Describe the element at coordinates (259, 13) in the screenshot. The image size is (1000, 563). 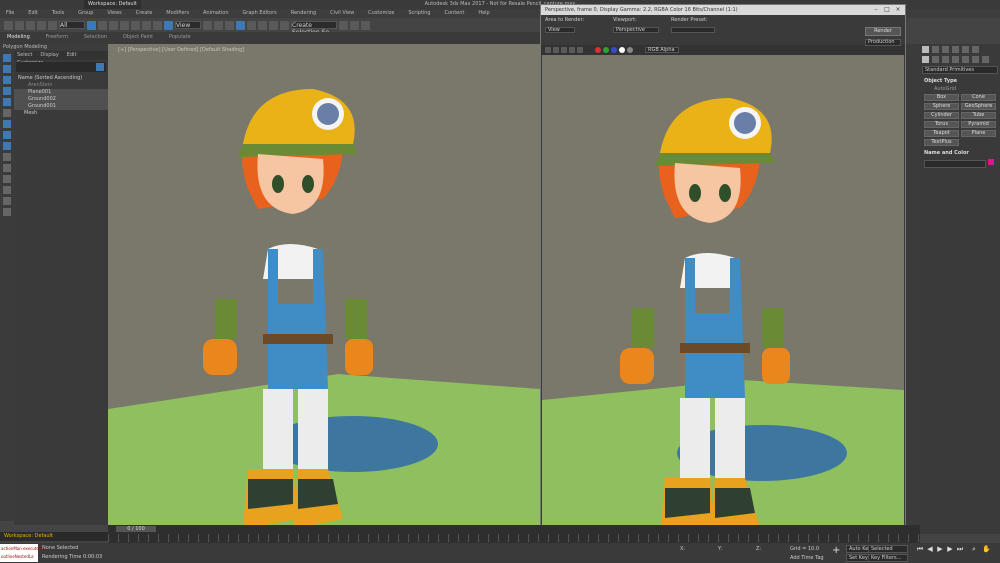
I see `menu-graph-editors: Graph Editors` at that location.